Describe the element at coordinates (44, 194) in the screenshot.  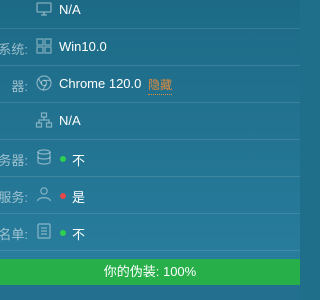
I see `user-icon` at that location.